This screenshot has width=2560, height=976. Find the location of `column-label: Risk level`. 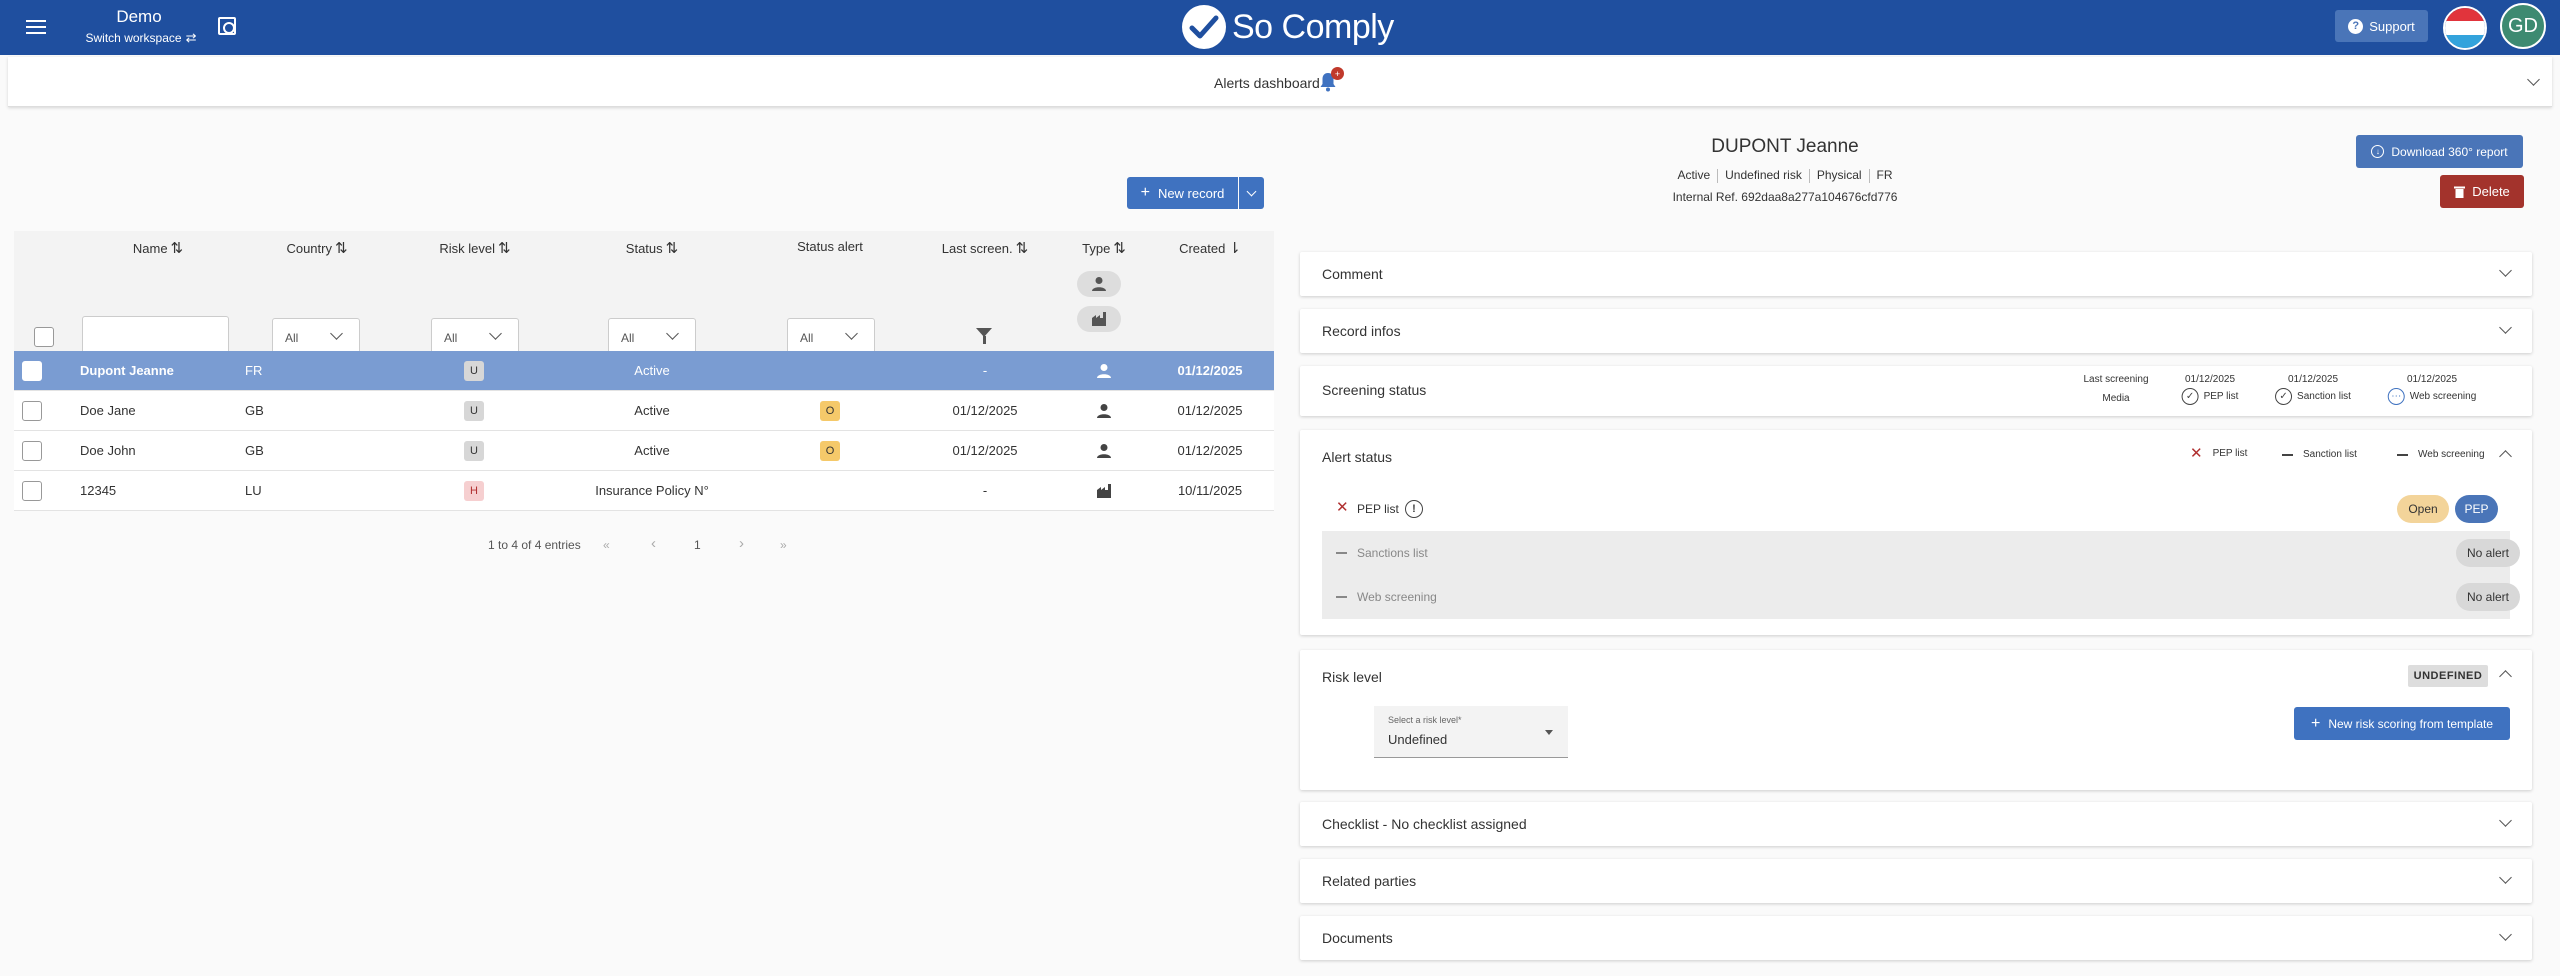

column-label: Risk level is located at coordinates (467, 248).